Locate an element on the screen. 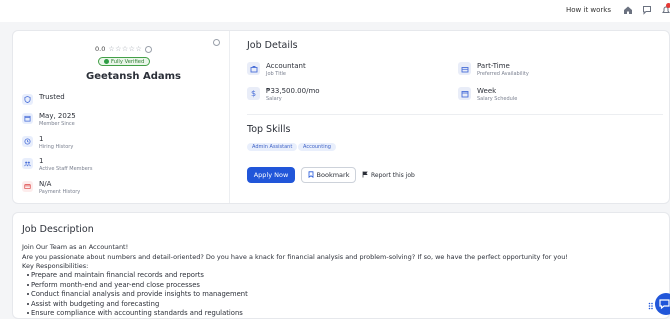 Image resolution: width=670 pixels, height=319 pixels. detail-schedule: Week Salary Schedule is located at coordinates (487, 95).